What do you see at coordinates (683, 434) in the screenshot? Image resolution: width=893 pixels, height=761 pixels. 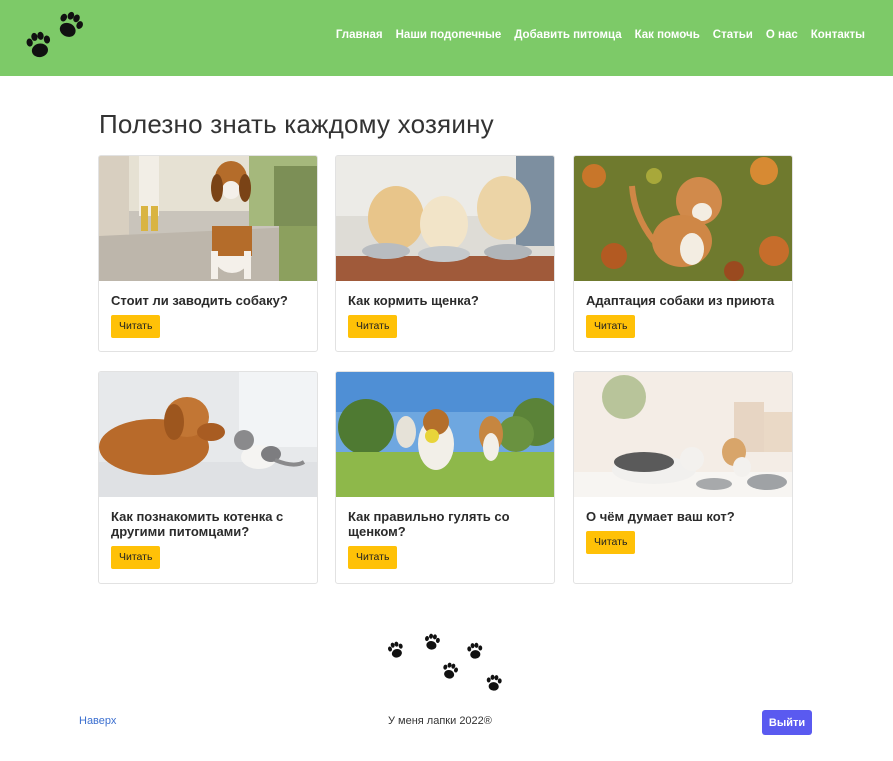 I see `kittens-eating-photo` at bounding box center [683, 434].